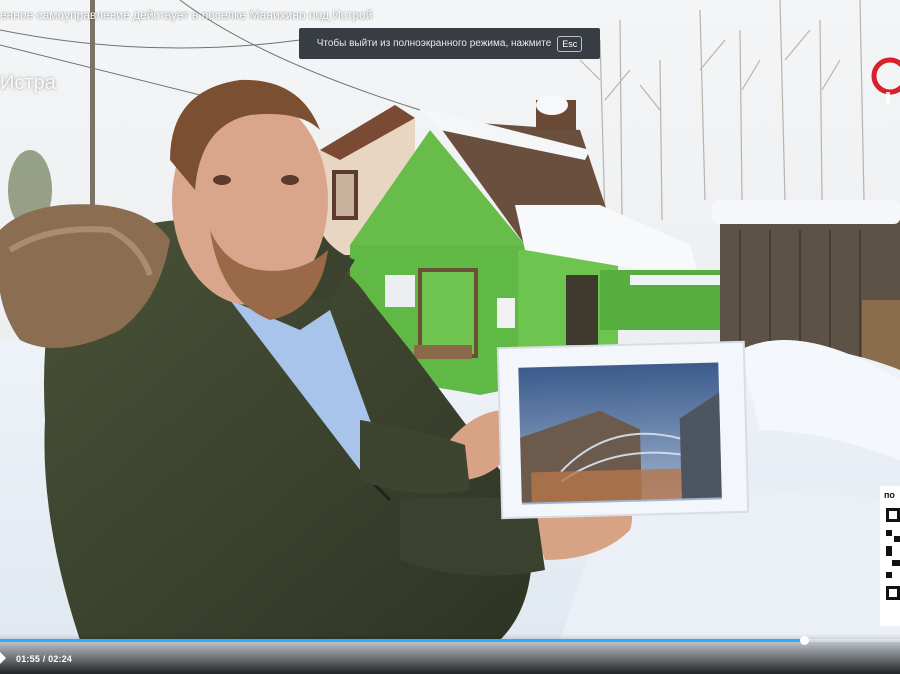  What do you see at coordinates (44, 659) in the screenshot?
I see `time-display: 01:55 / 02:24` at bounding box center [44, 659].